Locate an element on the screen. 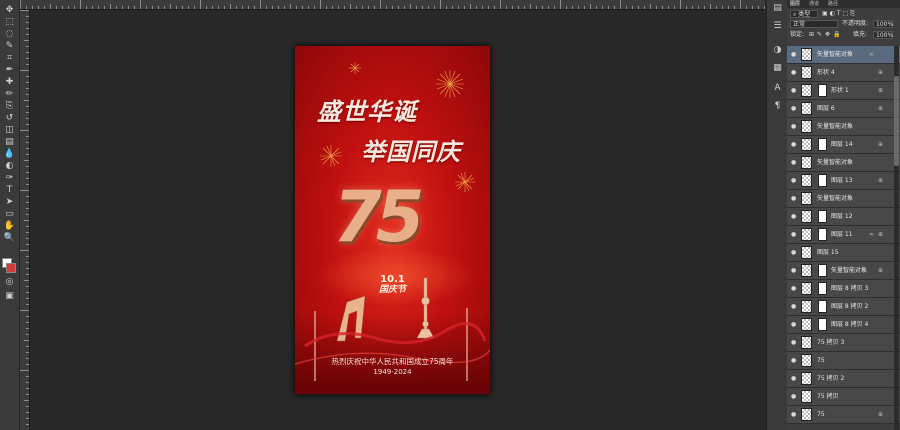 The image size is (900, 430). layer-row: ● 75 ⊕ is located at coordinates (843, 415).